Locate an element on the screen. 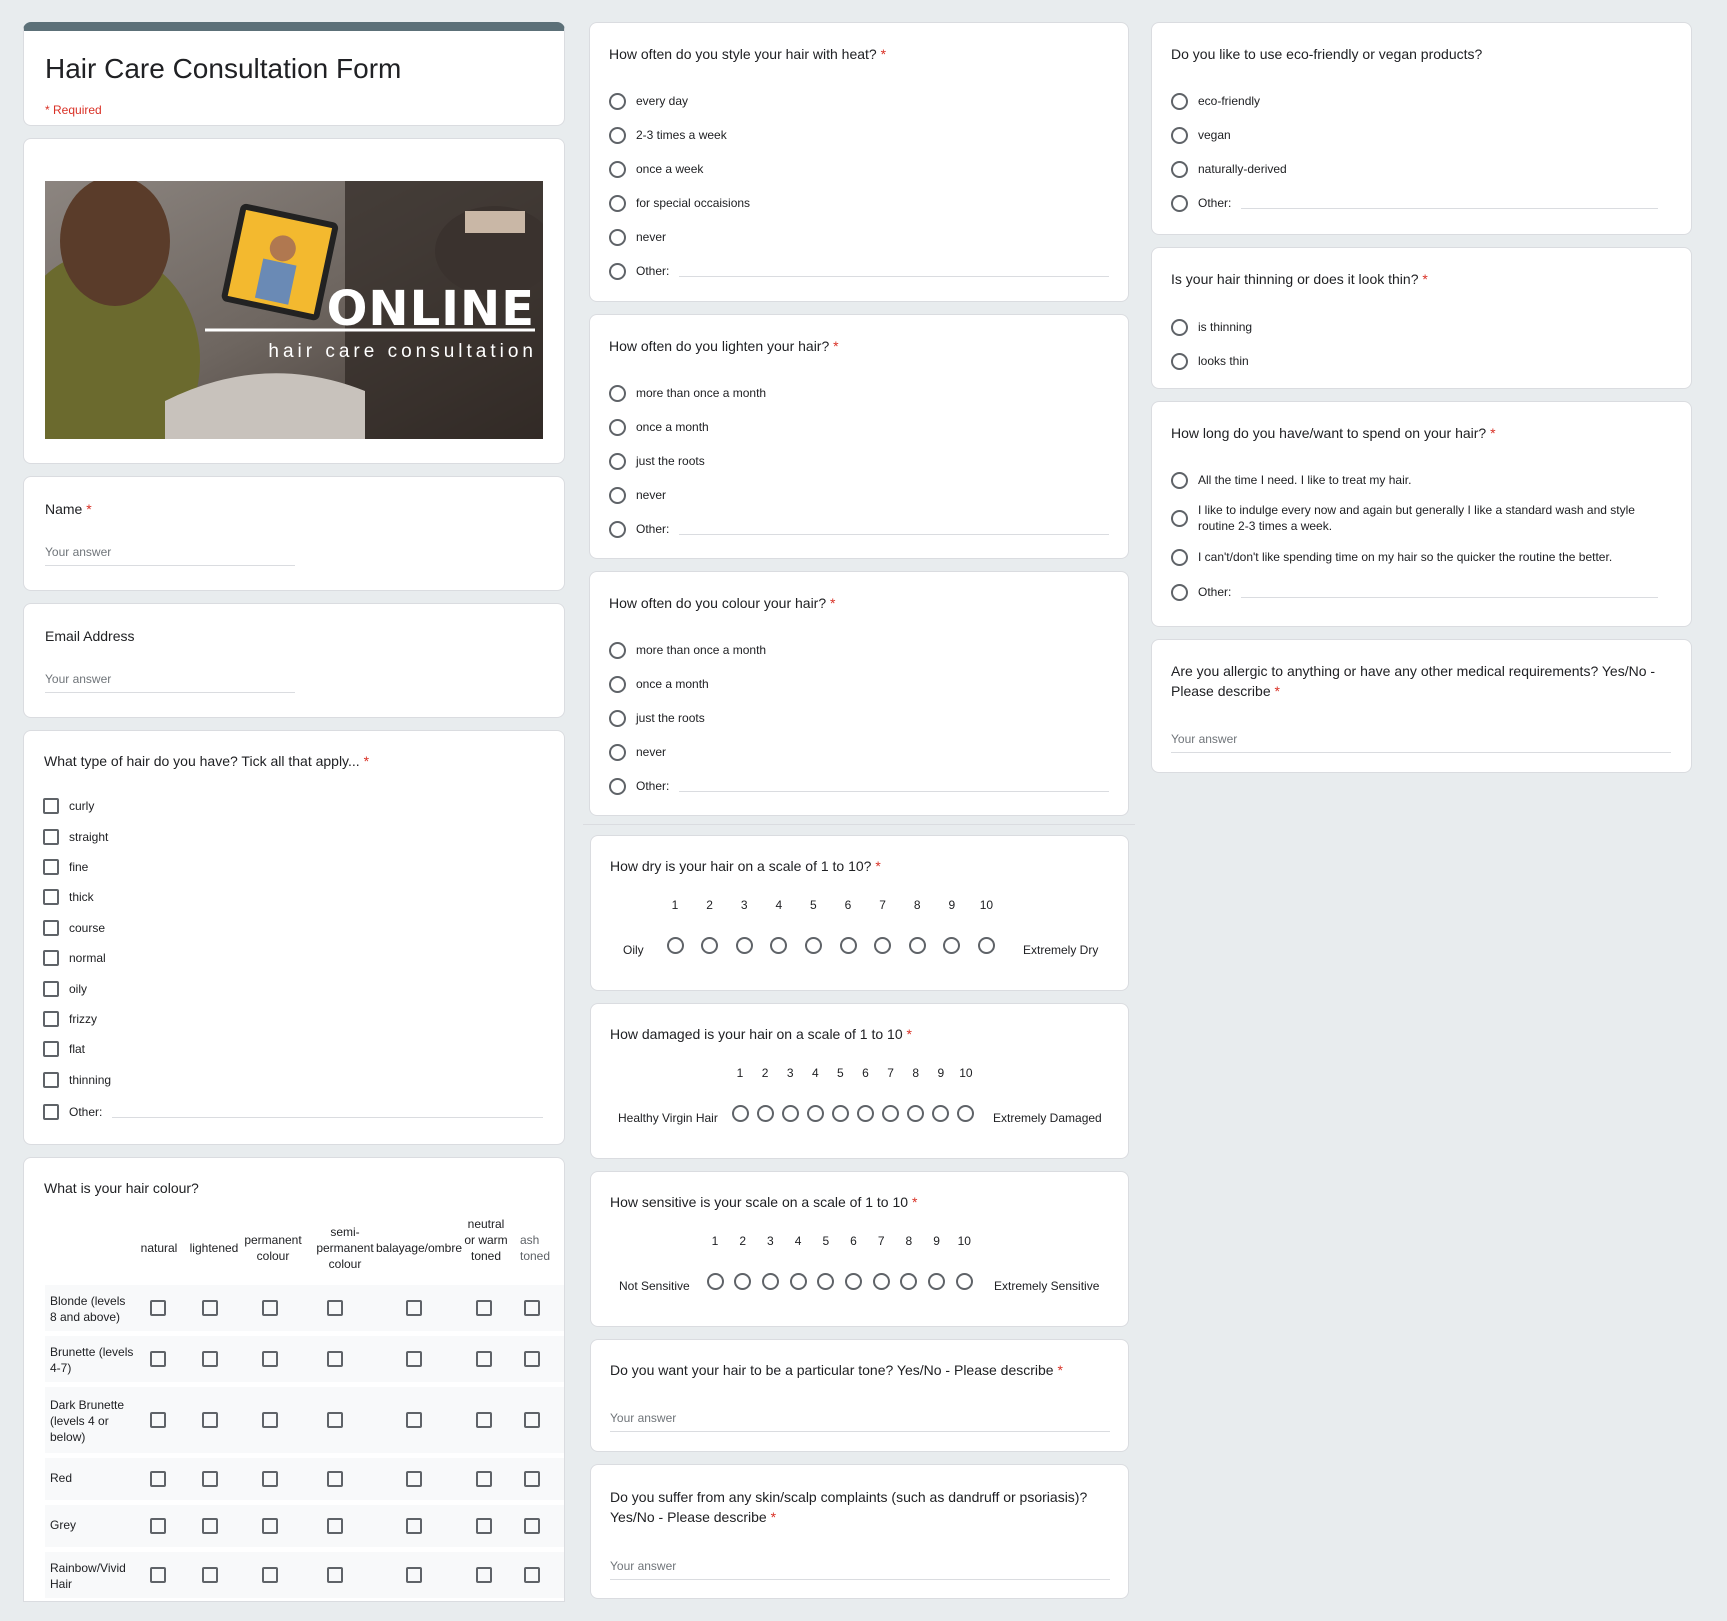 The height and width of the screenshot is (1621, 1727). radio-option: eco-friendly is located at coordinates (1414, 101).